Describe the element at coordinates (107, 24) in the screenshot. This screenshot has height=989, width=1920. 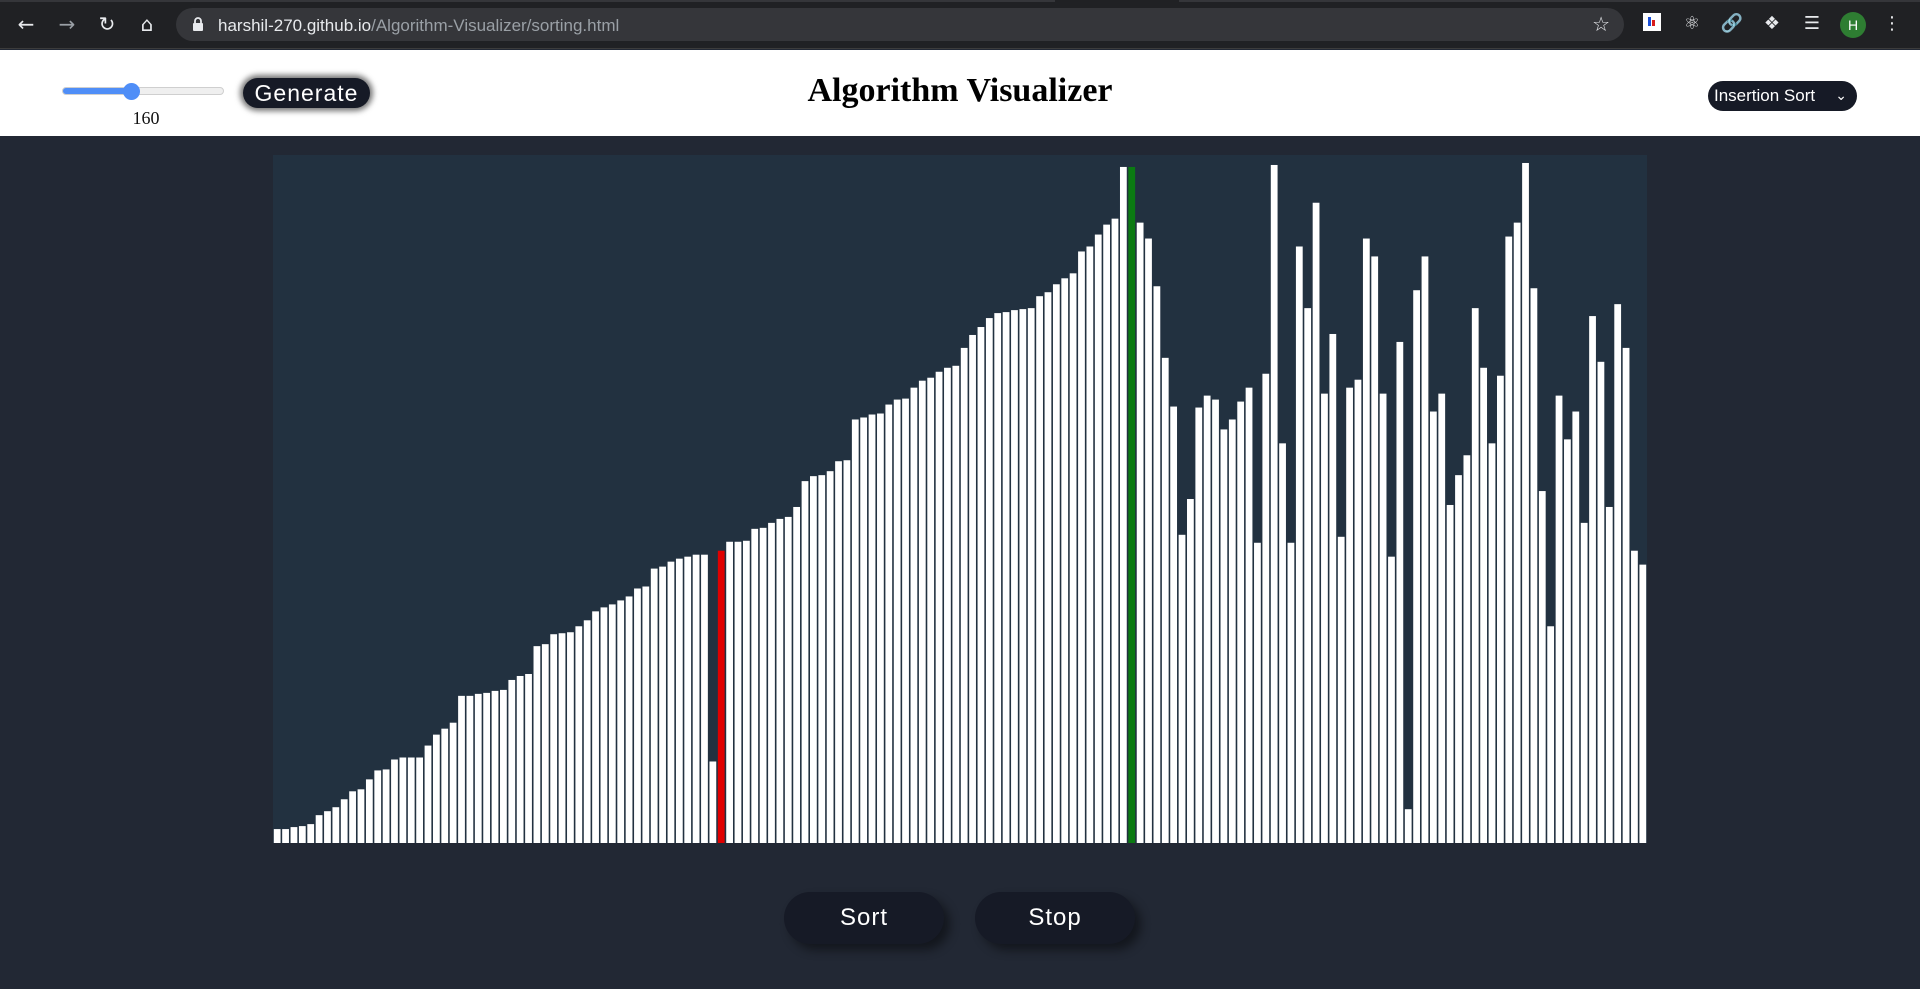
I see `reload-icon: ↻` at that location.